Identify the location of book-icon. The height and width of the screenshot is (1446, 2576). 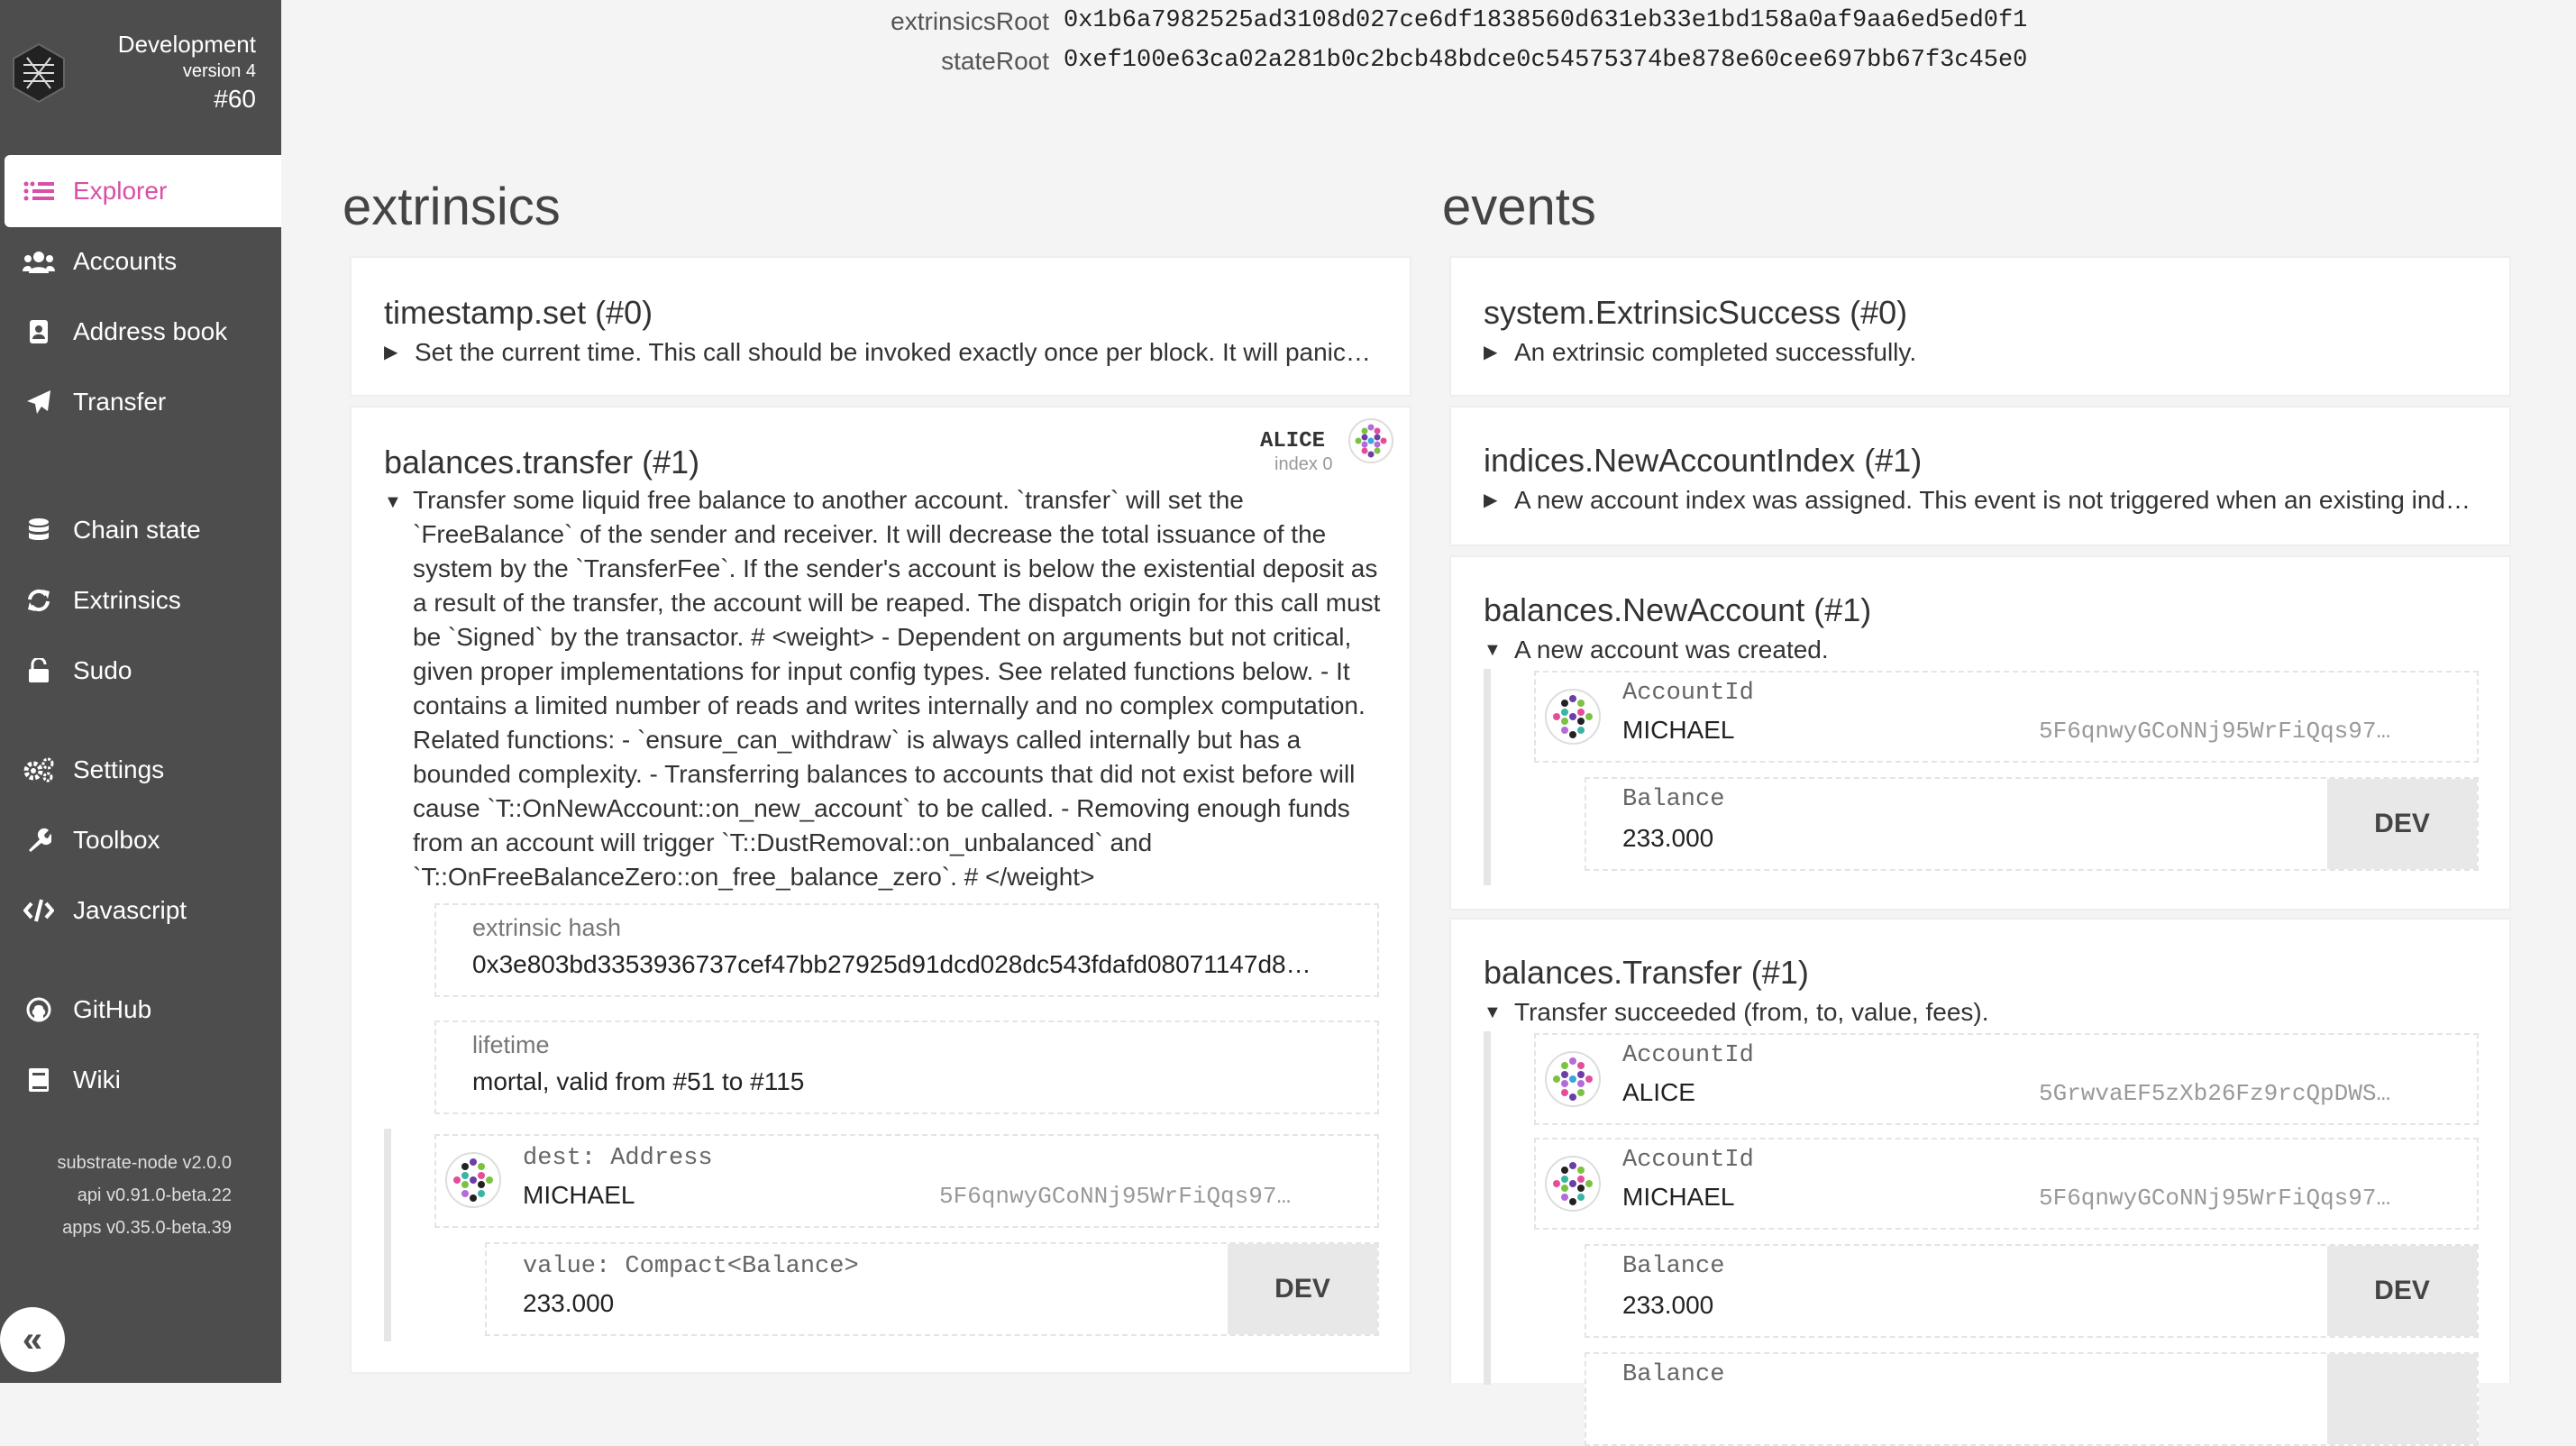
(39, 1080).